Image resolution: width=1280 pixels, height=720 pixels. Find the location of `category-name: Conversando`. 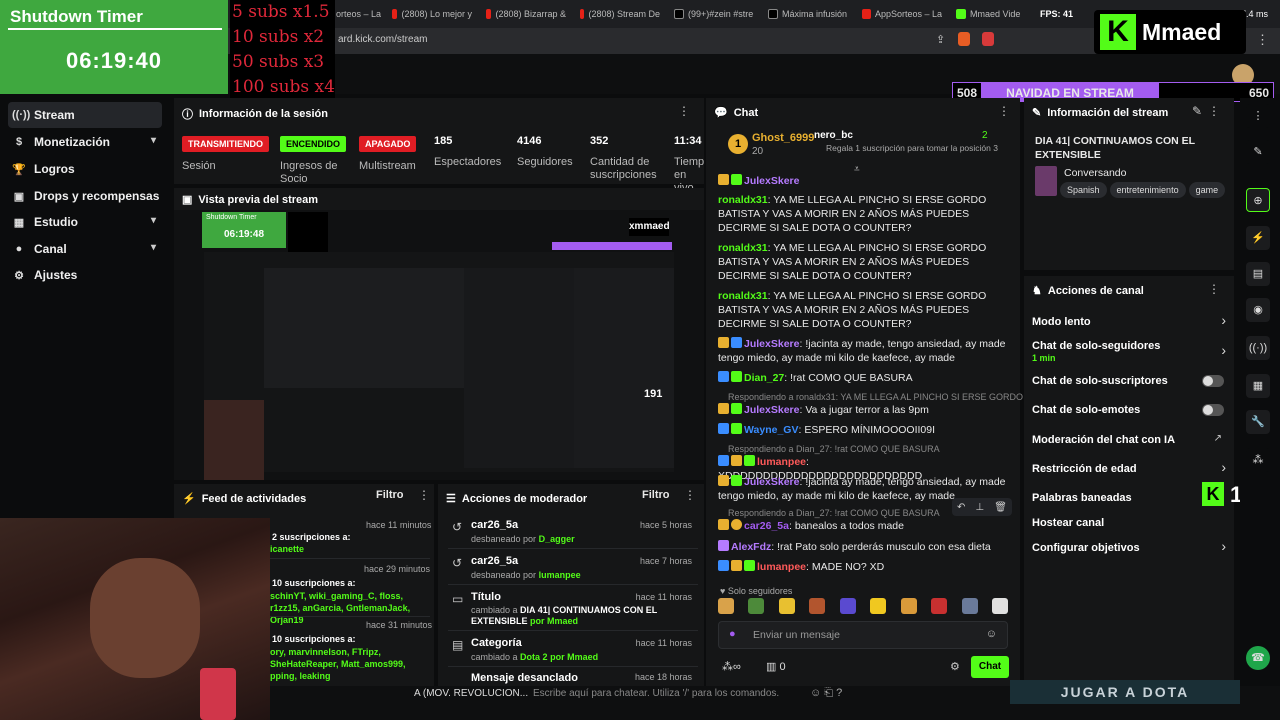

category-name: Conversando is located at coordinates (1095, 173).